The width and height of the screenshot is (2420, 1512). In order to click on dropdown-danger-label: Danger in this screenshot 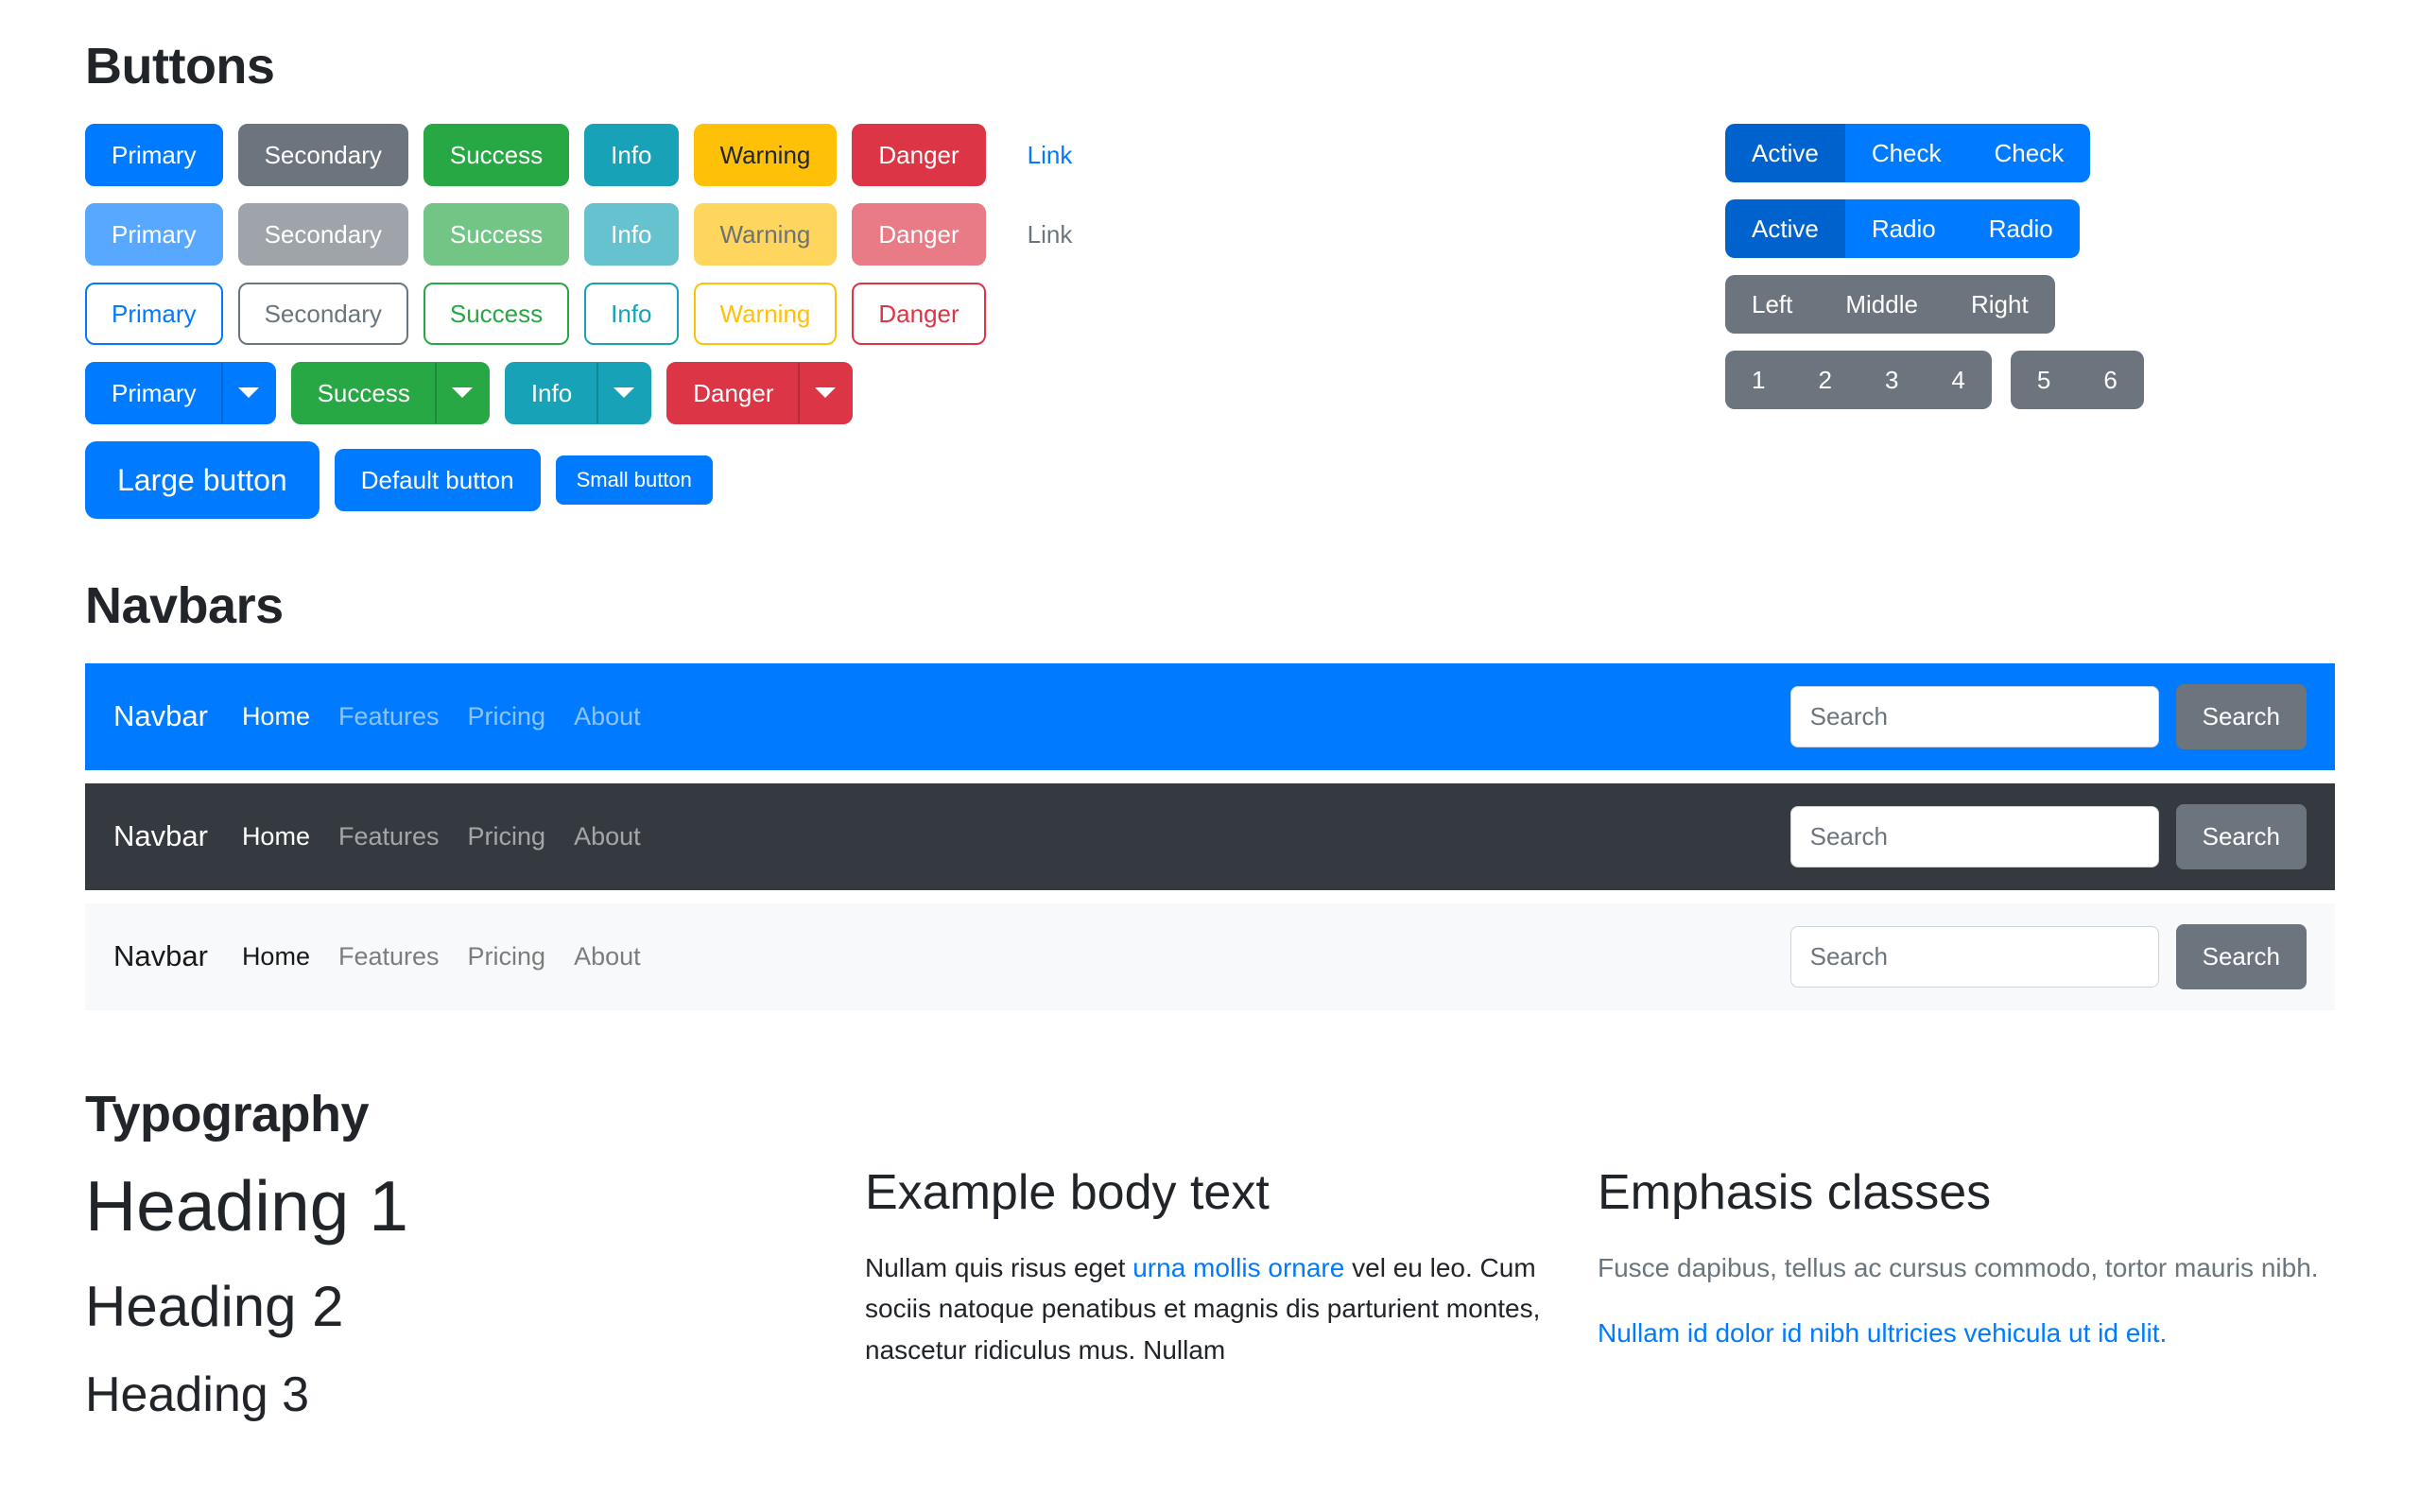, I will do `click(732, 392)`.